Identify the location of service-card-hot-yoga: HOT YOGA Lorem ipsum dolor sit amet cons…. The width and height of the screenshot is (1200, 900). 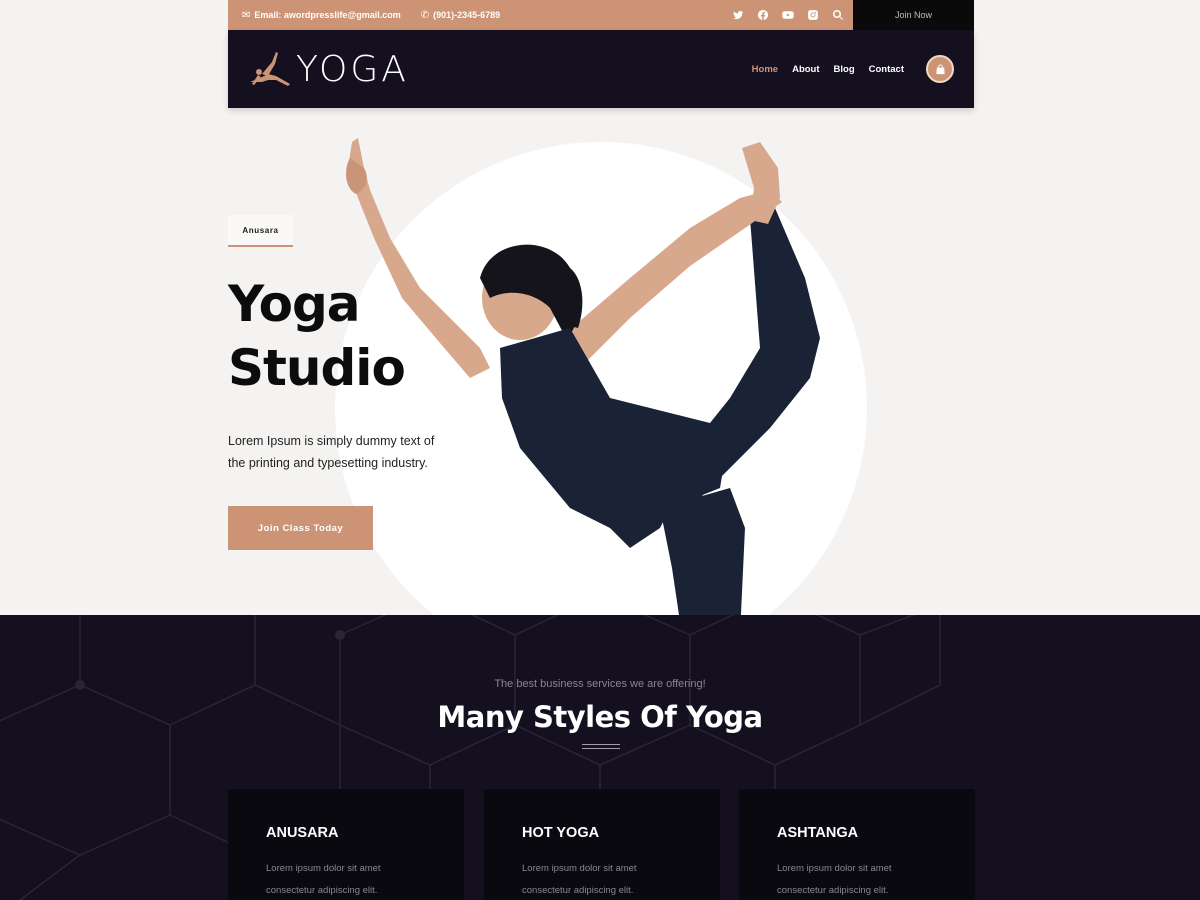
(602, 844).